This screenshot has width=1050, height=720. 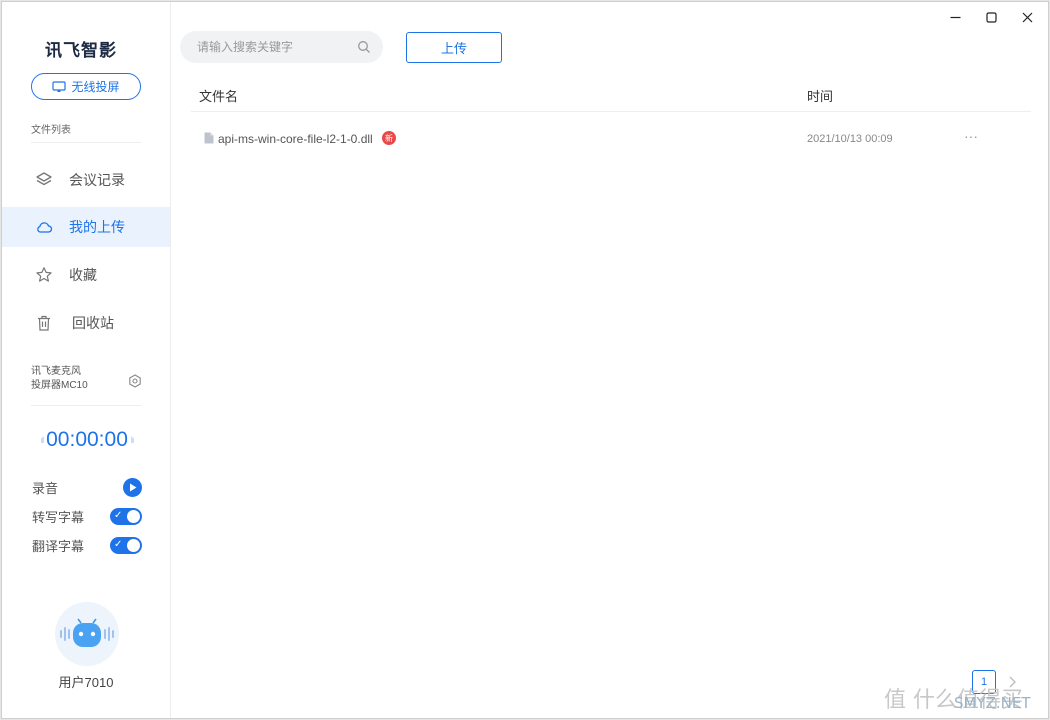 I want to click on sound-wave-icon: lı, so click(x=132, y=440).